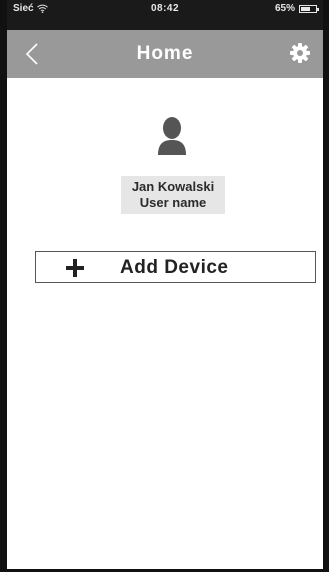  I want to click on status-right: 65%, so click(296, 8).